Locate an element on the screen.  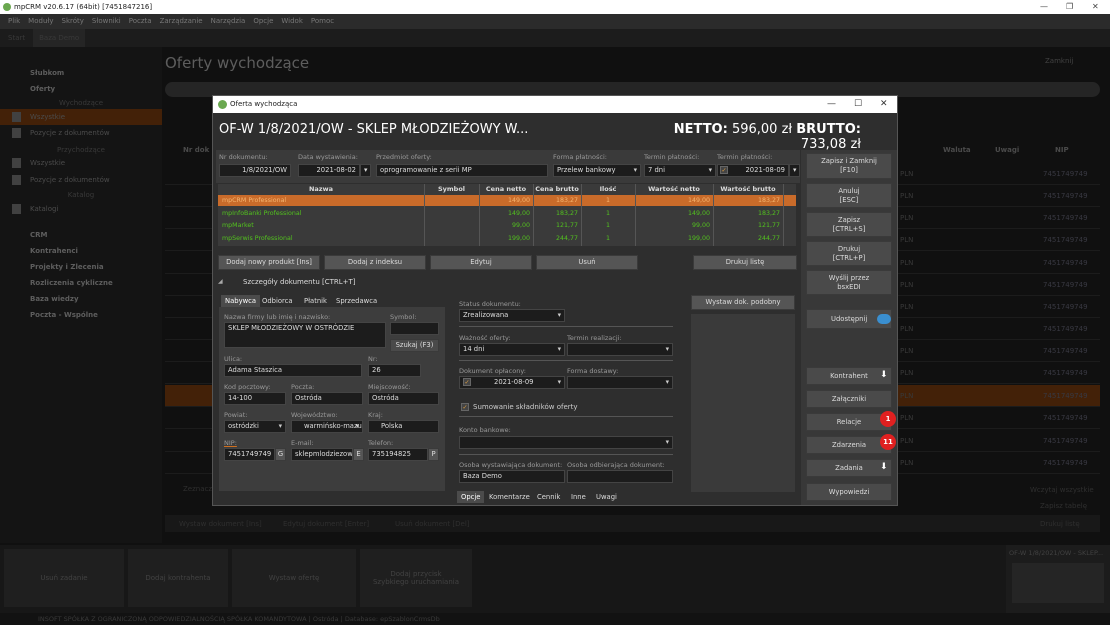
status-select: Zrealizowana is located at coordinates (512, 315).